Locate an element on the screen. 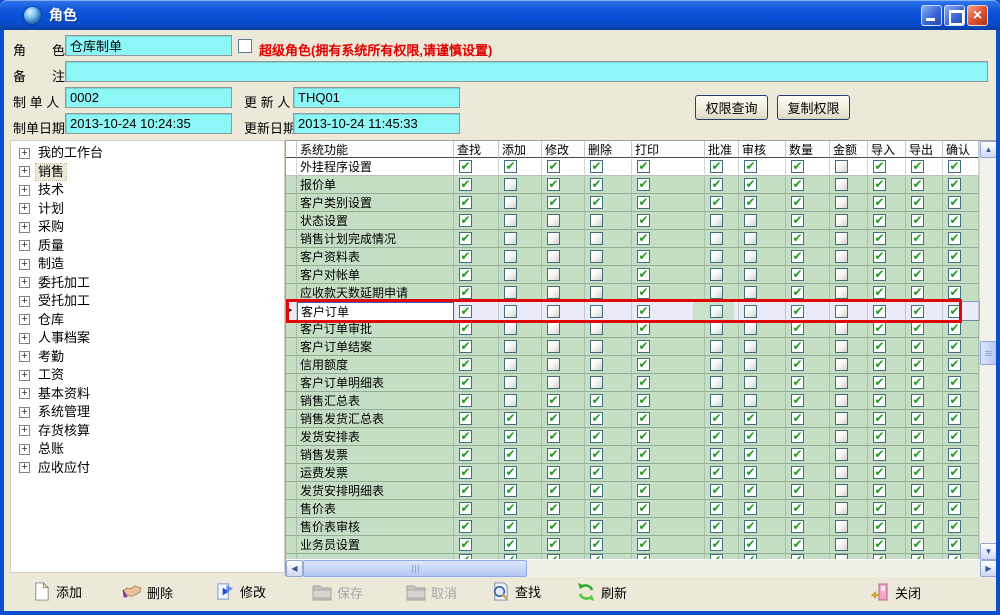 The height and width of the screenshot is (615, 1000). table-row: 发货安排表 is located at coordinates (632, 437).